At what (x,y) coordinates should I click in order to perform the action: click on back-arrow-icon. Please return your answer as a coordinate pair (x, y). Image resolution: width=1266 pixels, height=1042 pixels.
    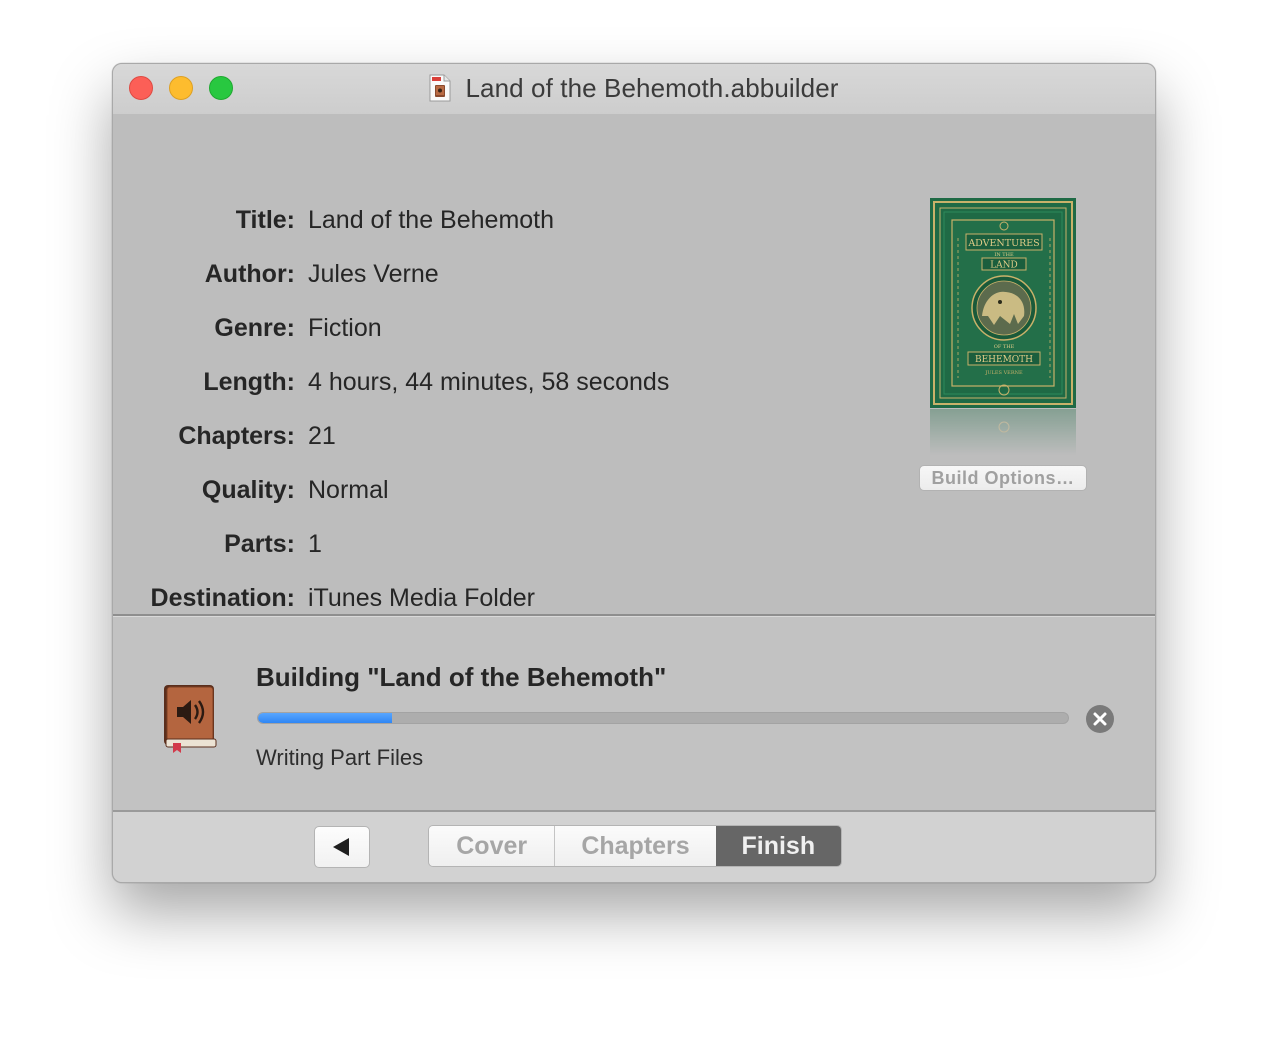
    Looking at the image, I should click on (341, 847).